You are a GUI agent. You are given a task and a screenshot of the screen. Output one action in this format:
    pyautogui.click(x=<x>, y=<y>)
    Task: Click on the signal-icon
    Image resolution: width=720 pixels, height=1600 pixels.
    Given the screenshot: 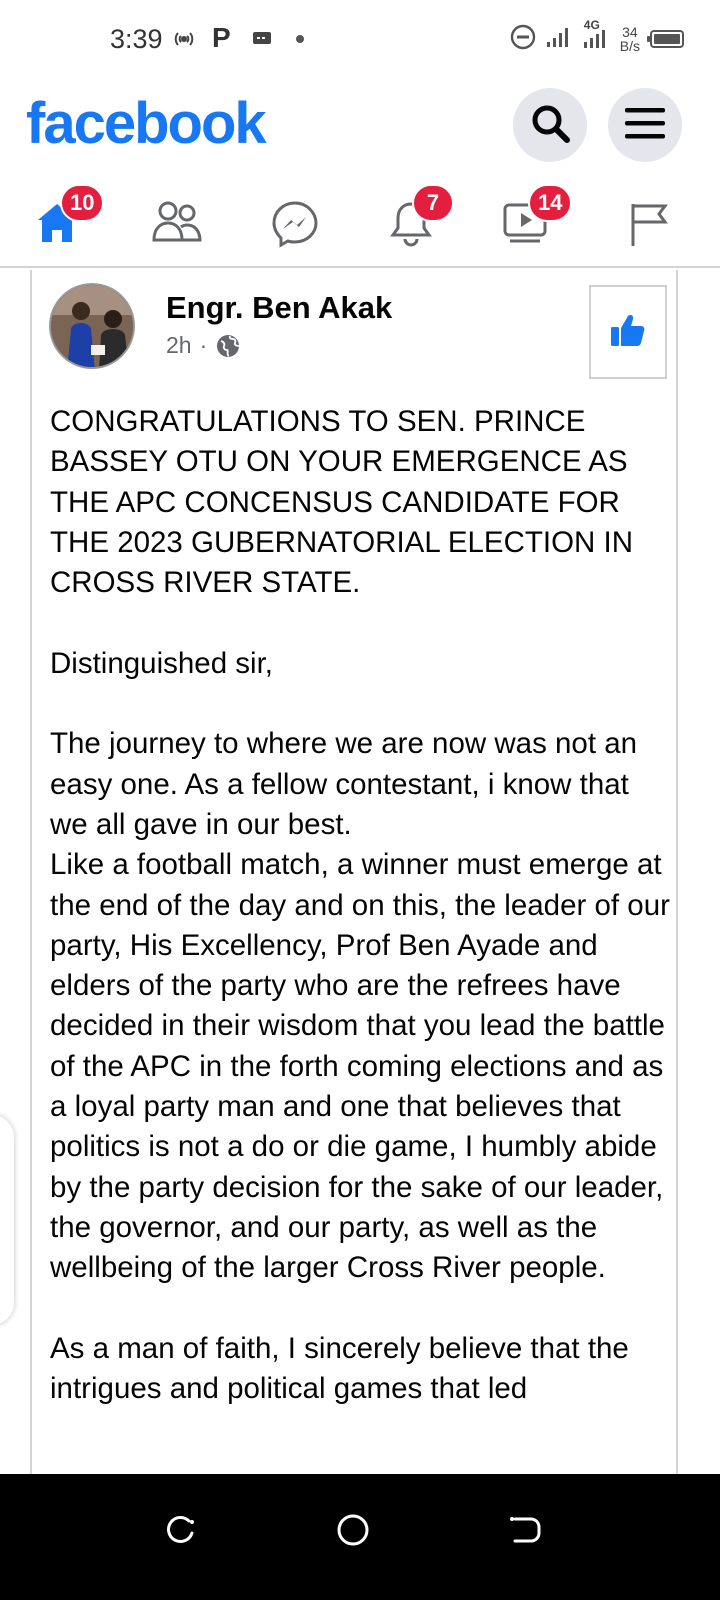 What is the action you would take?
    pyautogui.click(x=559, y=39)
    